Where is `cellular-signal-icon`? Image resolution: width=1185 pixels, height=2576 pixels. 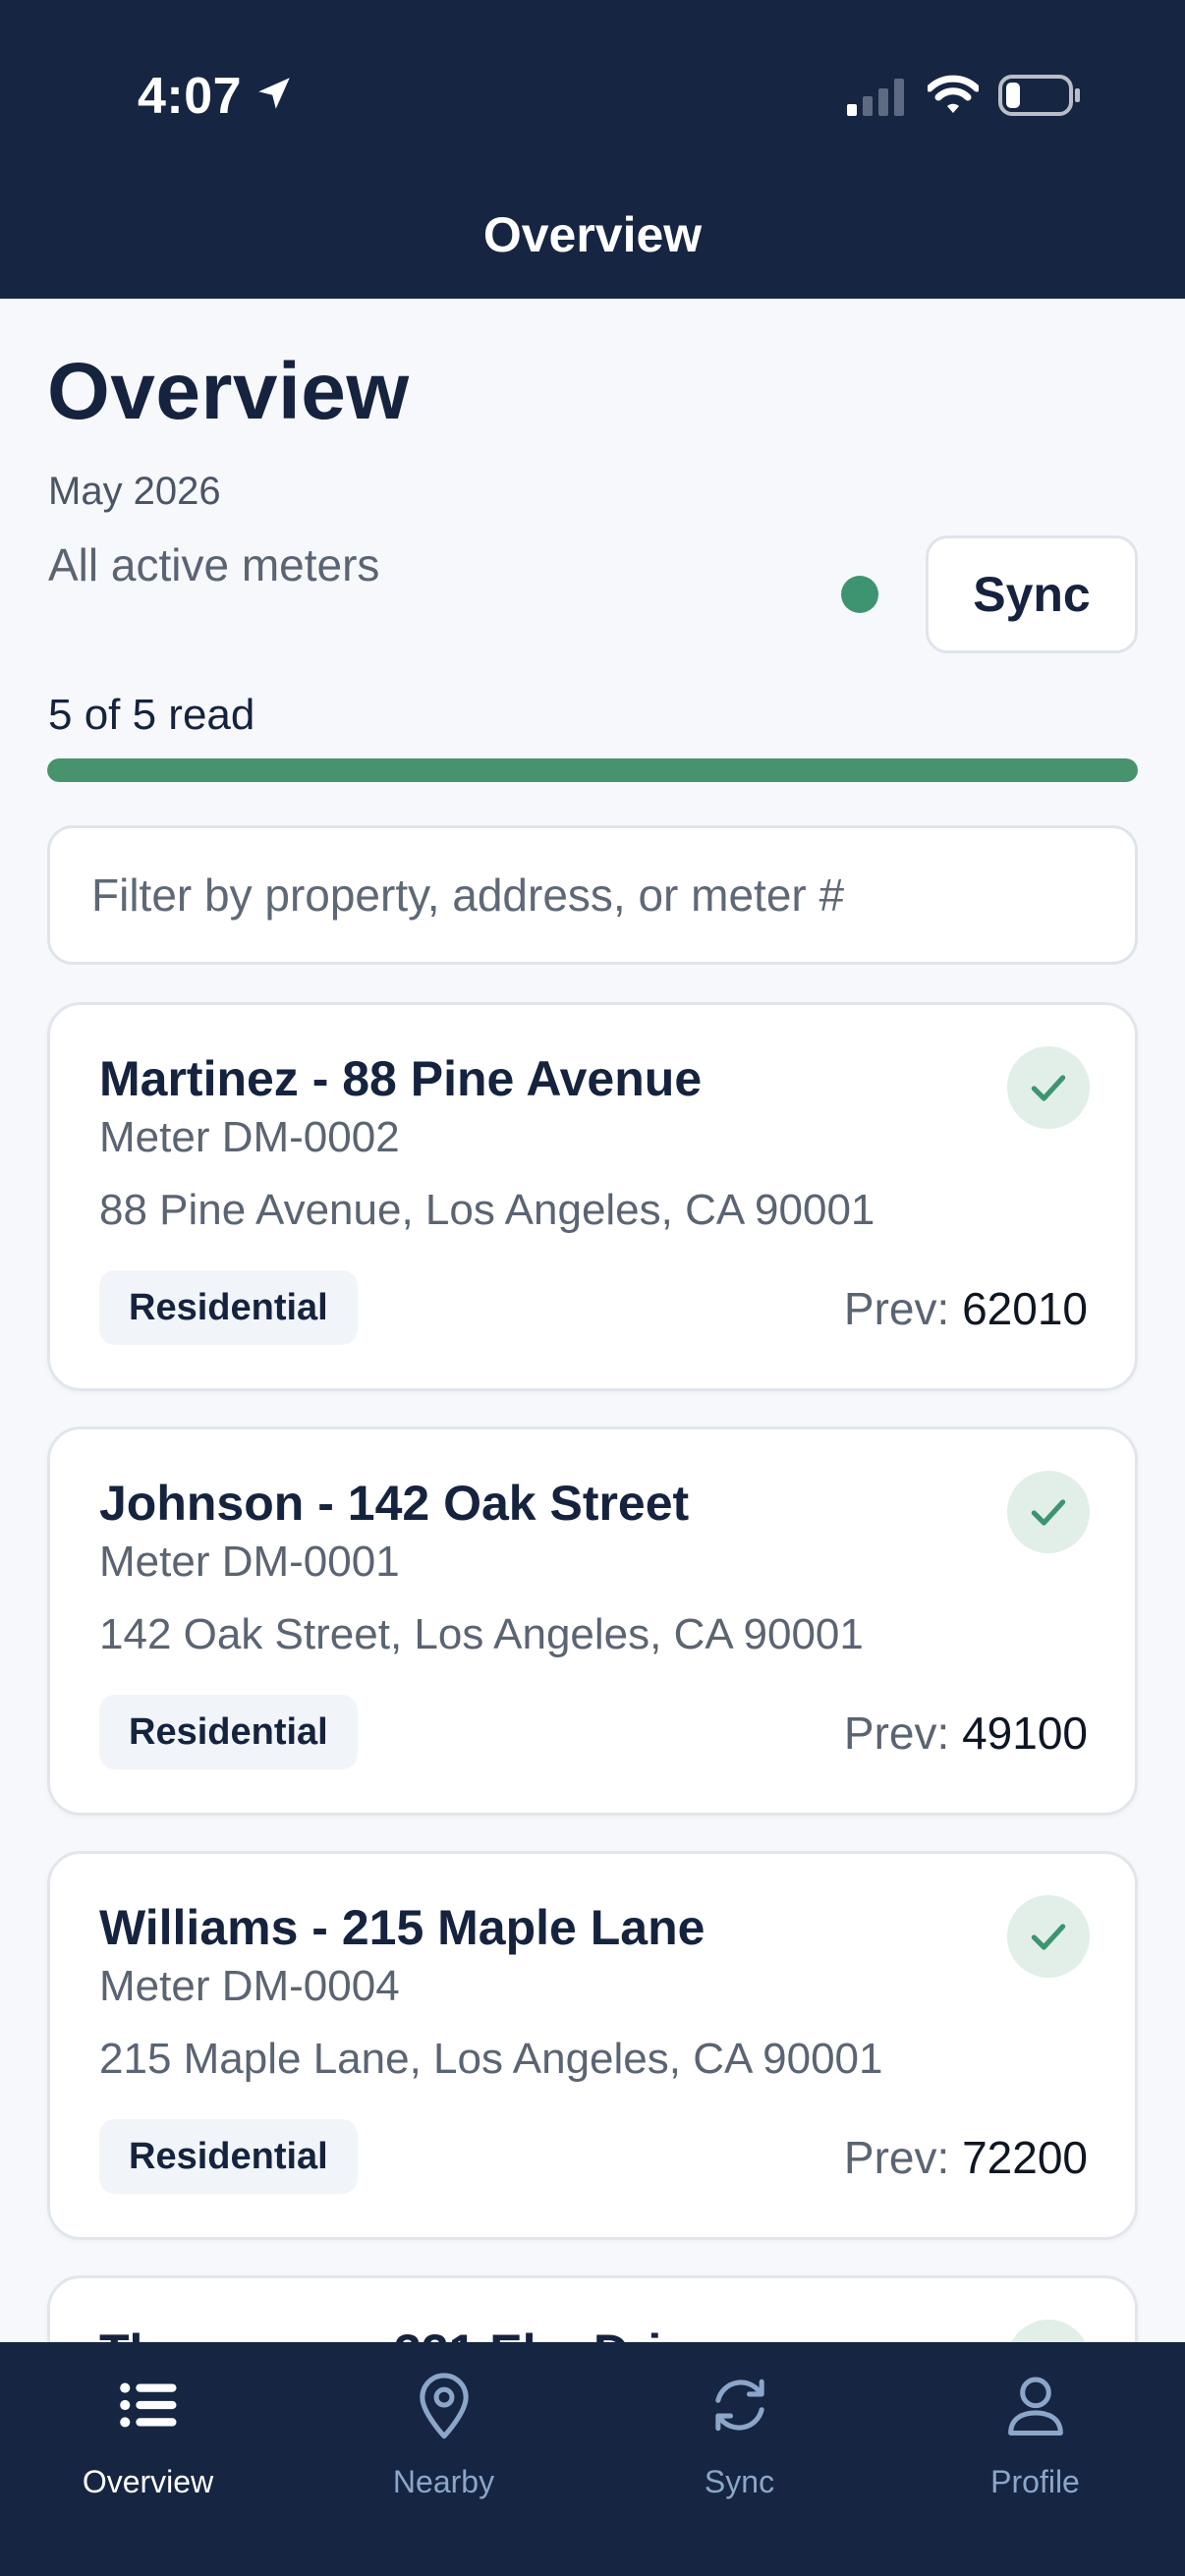 cellular-signal-icon is located at coordinates (876, 97).